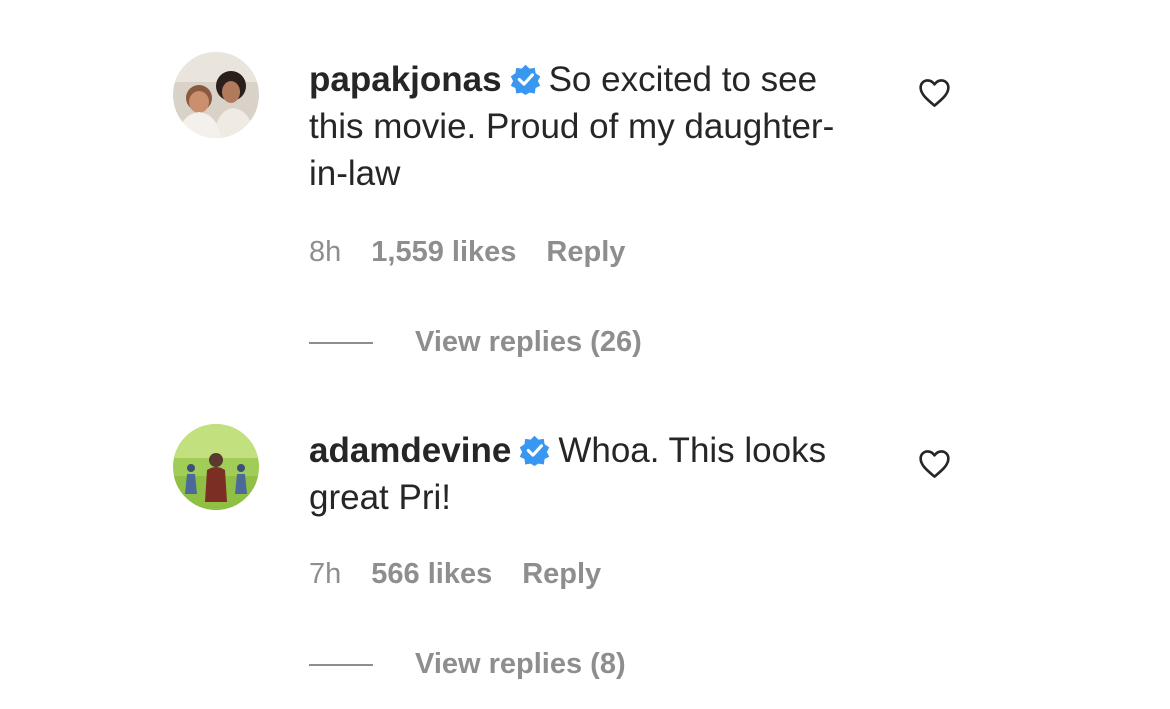 Image resolution: width=1170 pixels, height=709 pixels. What do you see at coordinates (528, 342) in the screenshot?
I see `view-replies-label: View replies (26)` at bounding box center [528, 342].